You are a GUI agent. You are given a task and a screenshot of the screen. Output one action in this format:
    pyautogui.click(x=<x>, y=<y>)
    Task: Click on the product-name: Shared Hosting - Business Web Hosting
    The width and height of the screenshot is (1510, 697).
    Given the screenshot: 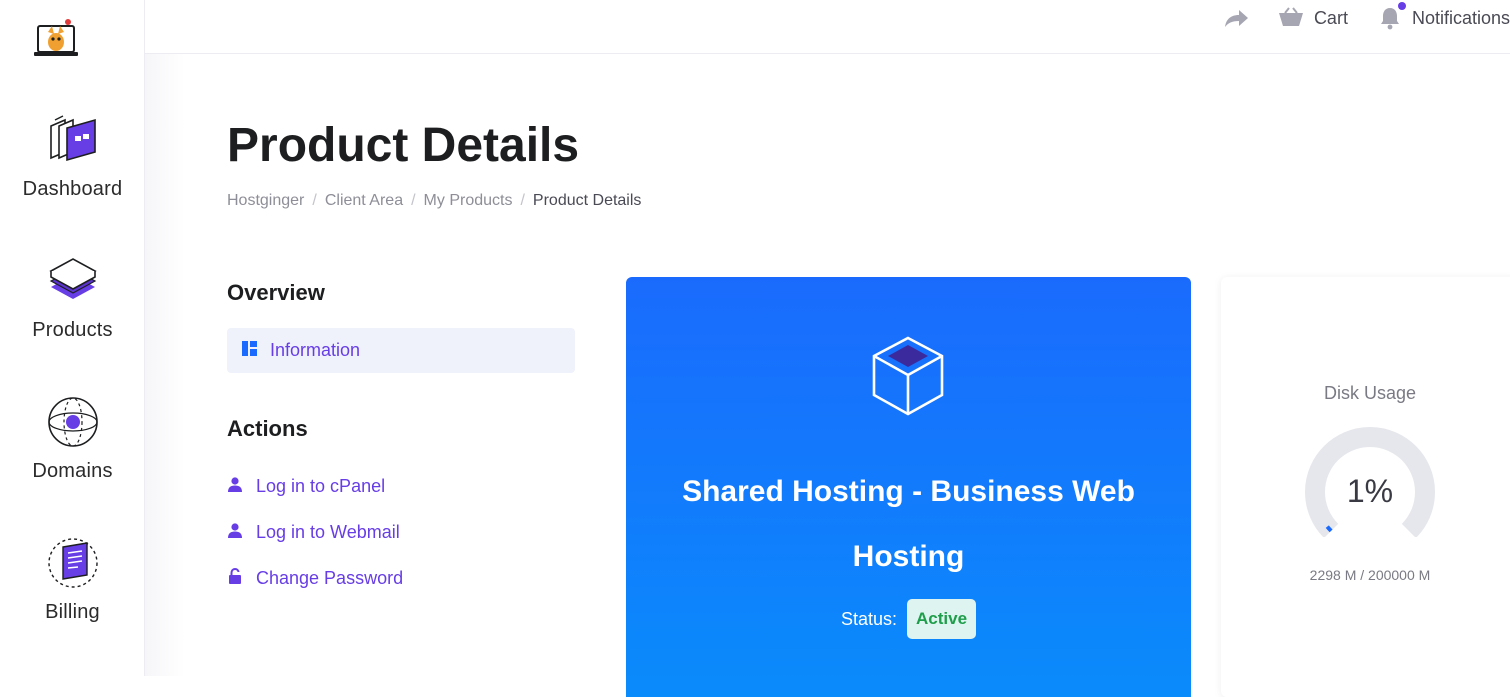 What is the action you would take?
    pyautogui.click(x=908, y=524)
    